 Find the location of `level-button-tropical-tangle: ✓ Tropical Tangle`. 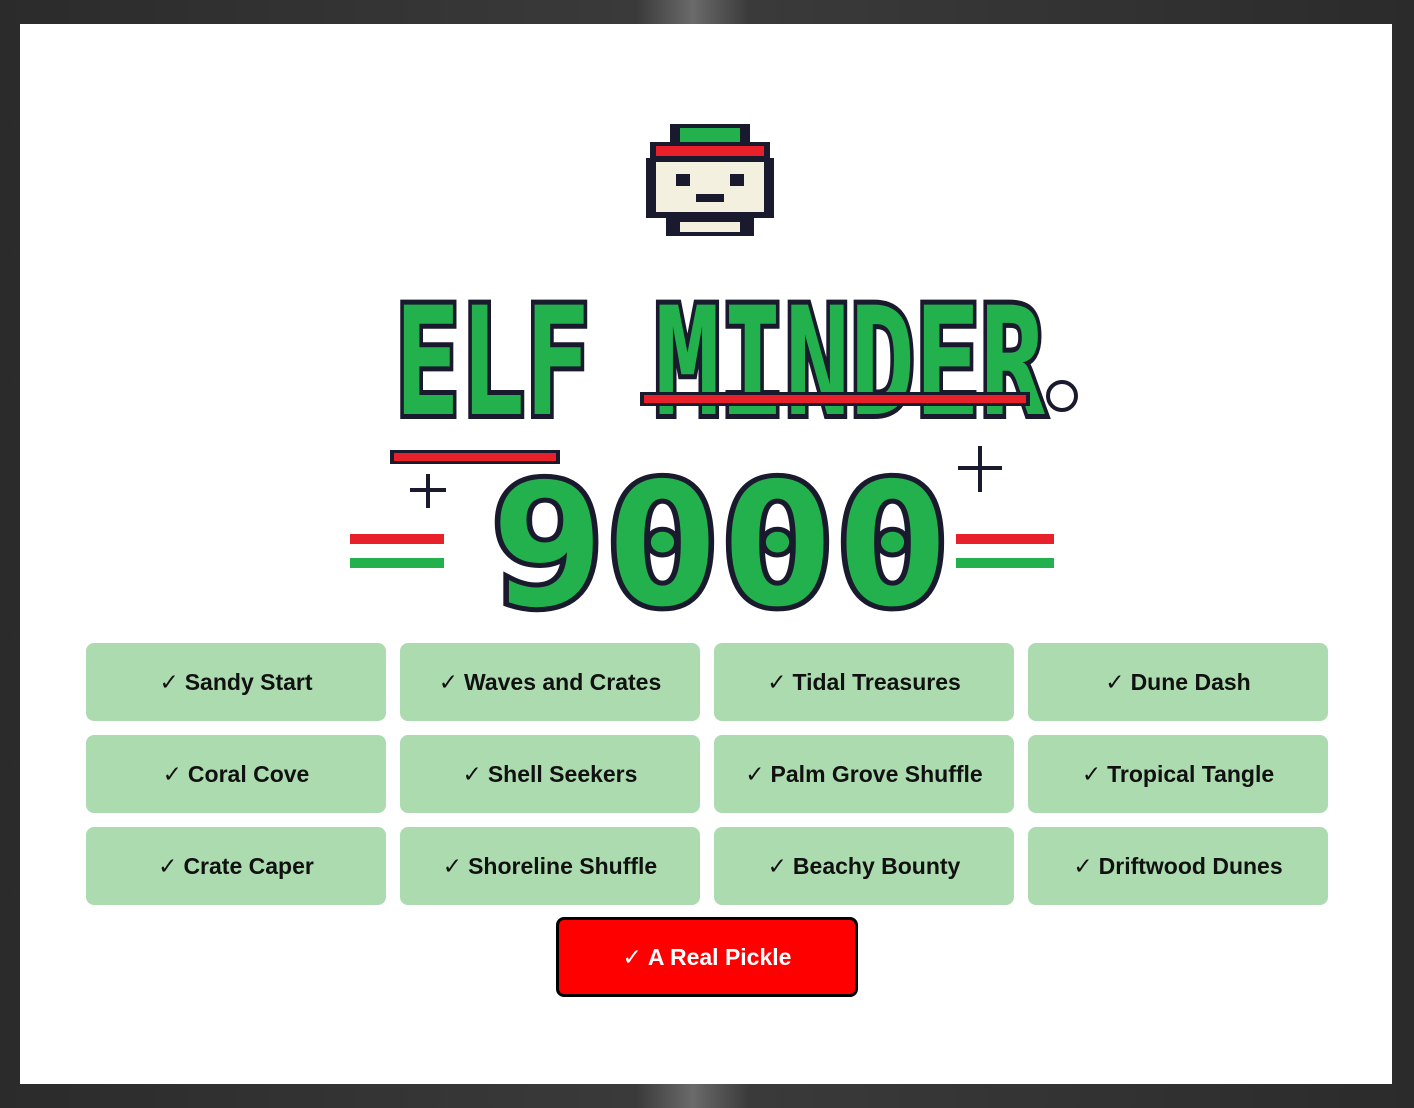

level-button-tropical-tangle: ✓ Tropical Tangle is located at coordinates (1178, 774).